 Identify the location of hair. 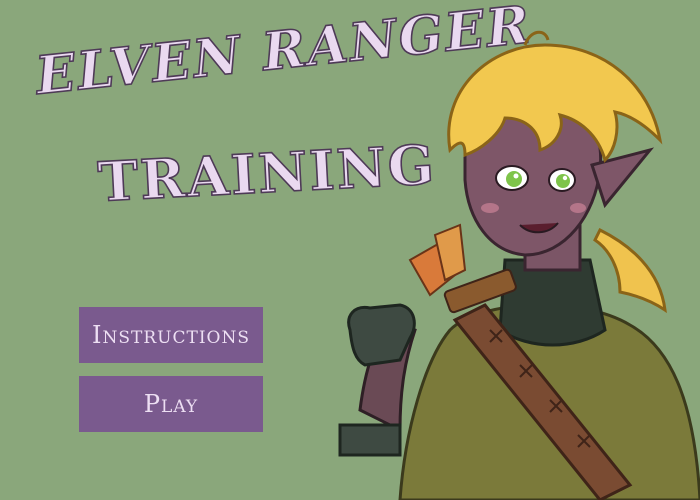
(555, 103).